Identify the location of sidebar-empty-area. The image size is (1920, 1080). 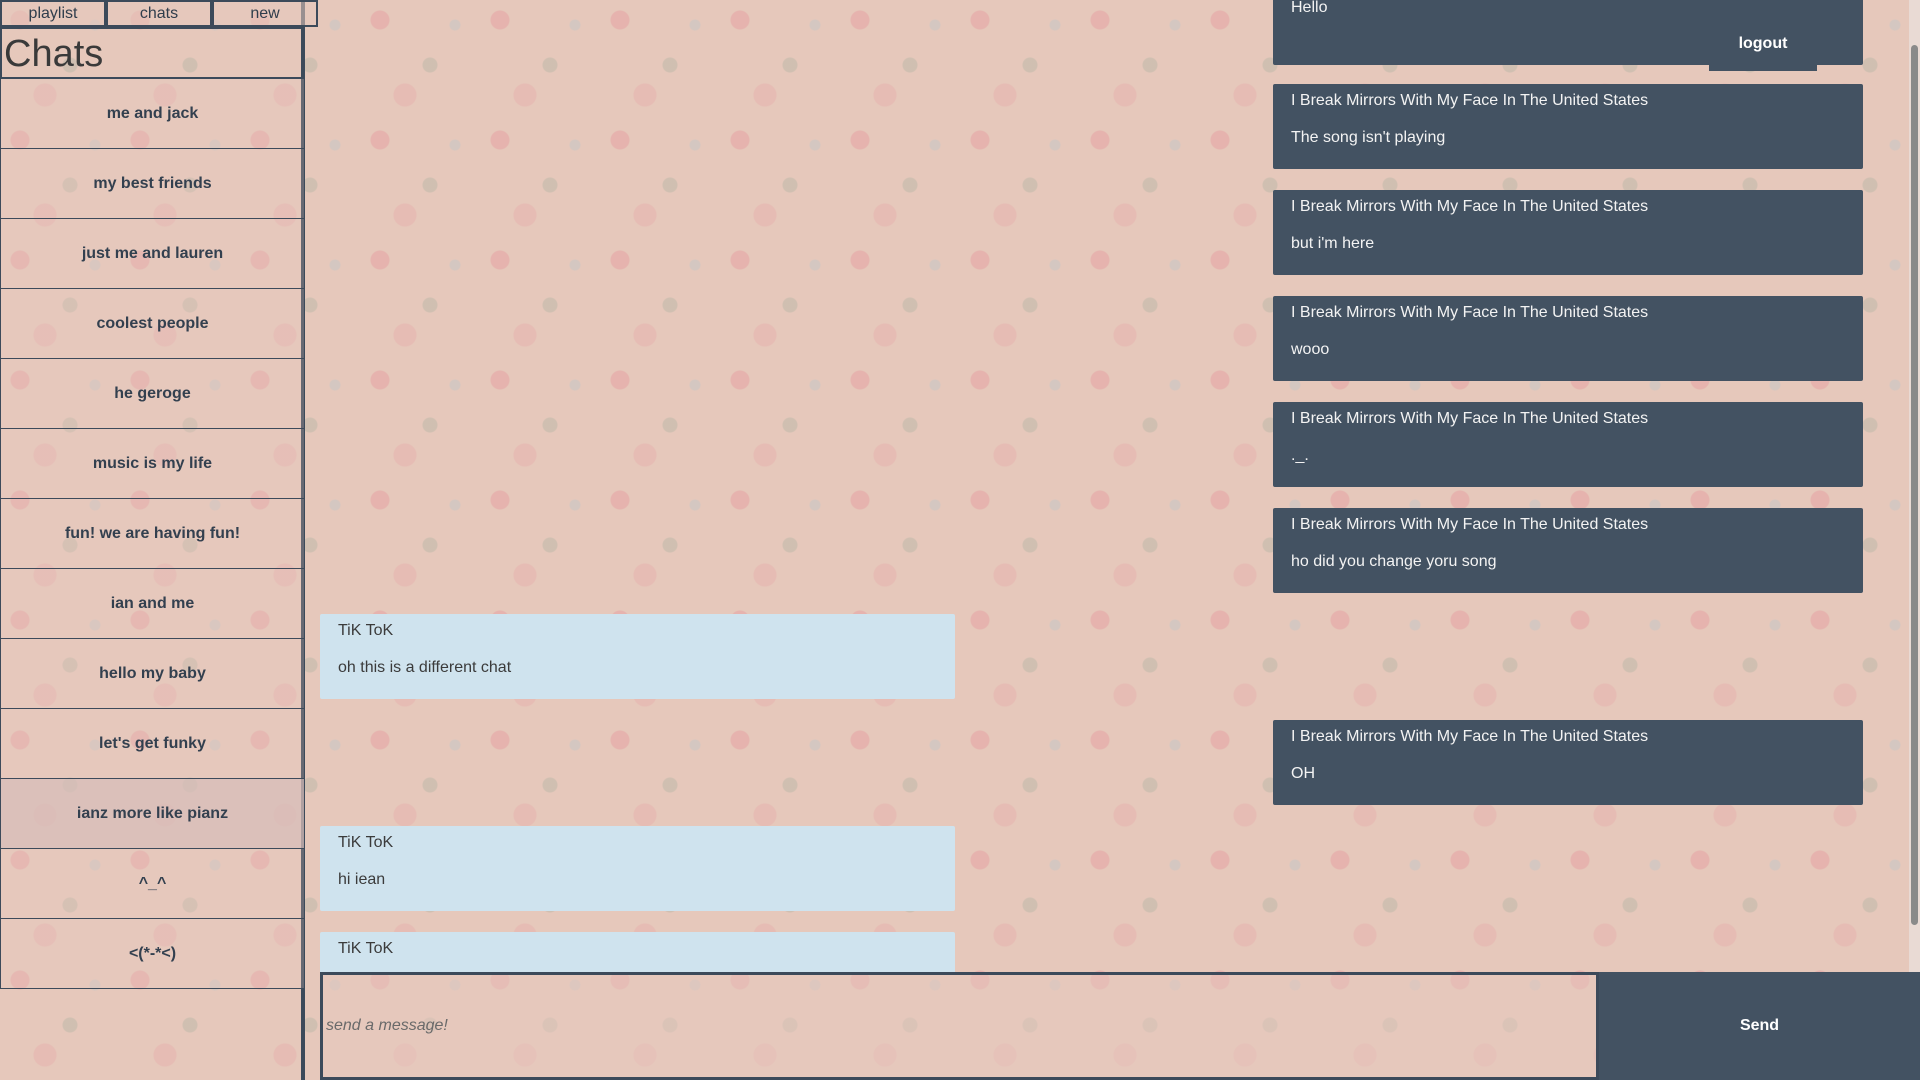
(152, 1034).